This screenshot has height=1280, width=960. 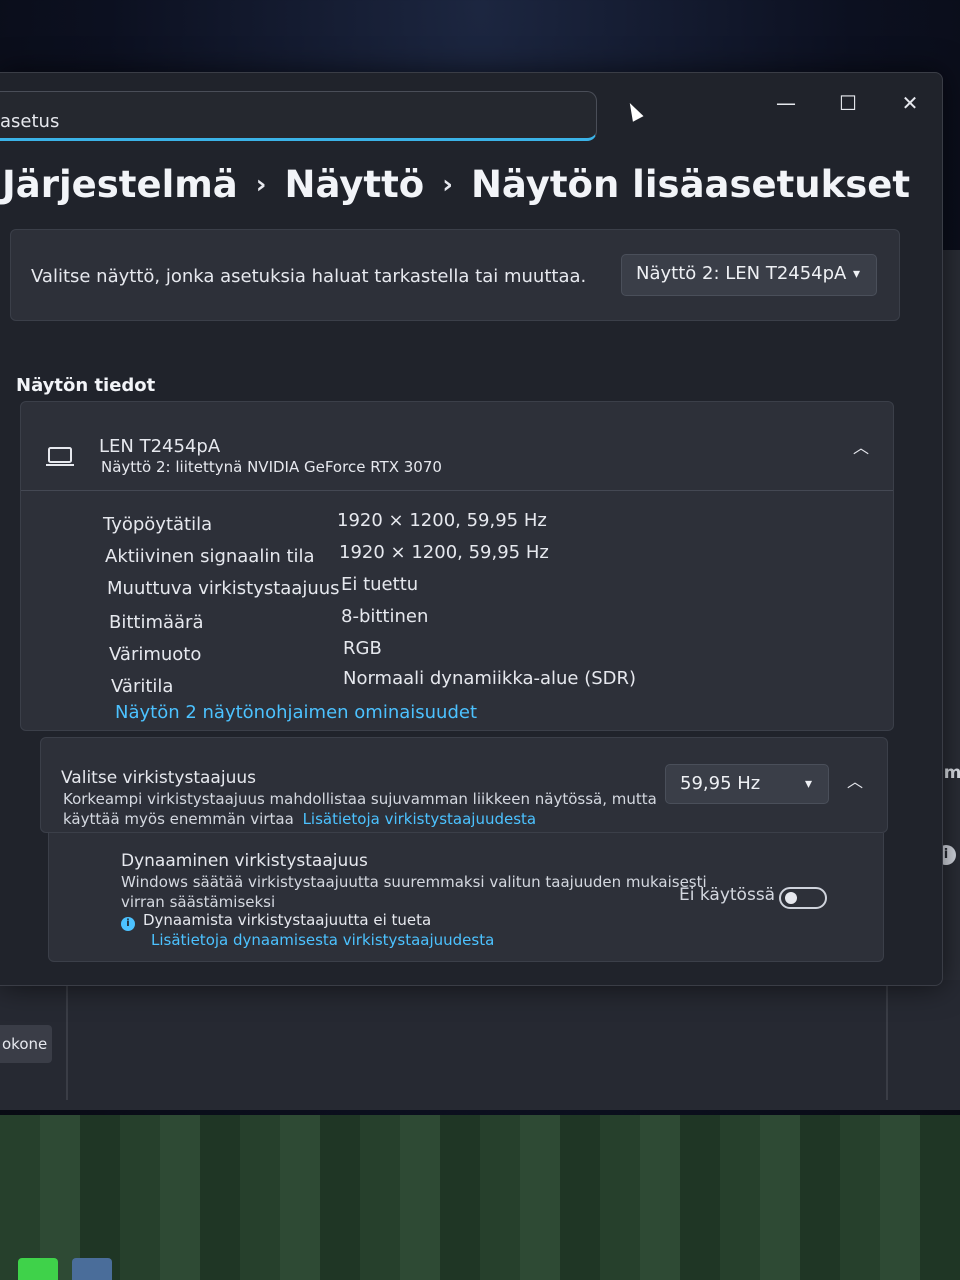 I want to click on info-label: Väritila, so click(x=142, y=686).